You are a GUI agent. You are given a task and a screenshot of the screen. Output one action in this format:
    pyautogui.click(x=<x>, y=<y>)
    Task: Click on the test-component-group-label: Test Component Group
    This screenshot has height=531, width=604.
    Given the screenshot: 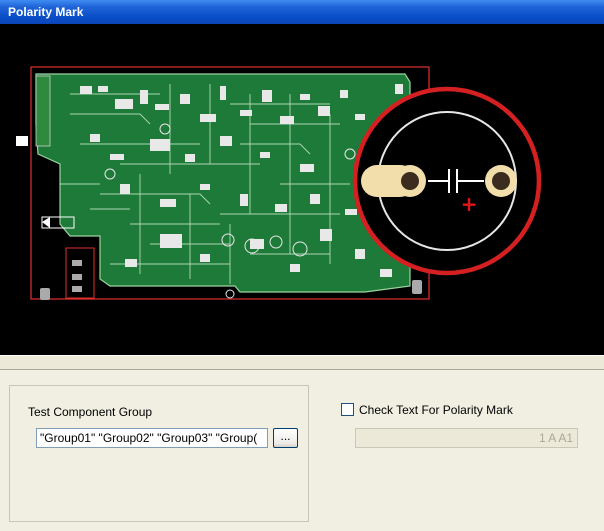 What is the action you would take?
    pyautogui.click(x=90, y=412)
    